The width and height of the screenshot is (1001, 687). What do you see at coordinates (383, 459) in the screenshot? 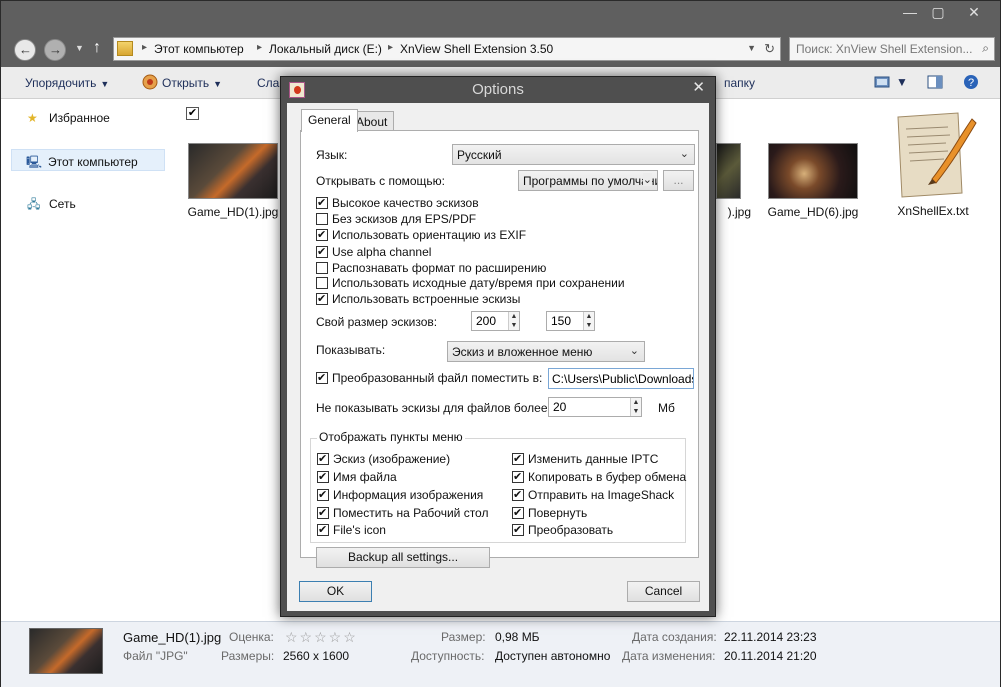
I see `menu-check-thumbnail: Эскиз (изображение)` at bounding box center [383, 459].